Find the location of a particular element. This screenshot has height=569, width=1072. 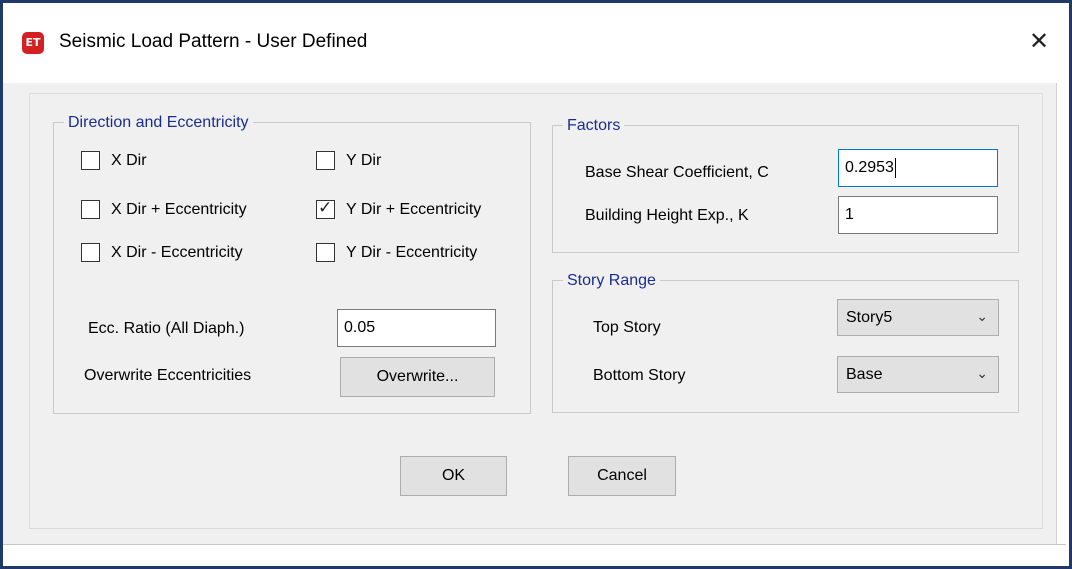

x-dir-plus-ecc-label: X Dir + Eccentricity is located at coordinates (179, 210).